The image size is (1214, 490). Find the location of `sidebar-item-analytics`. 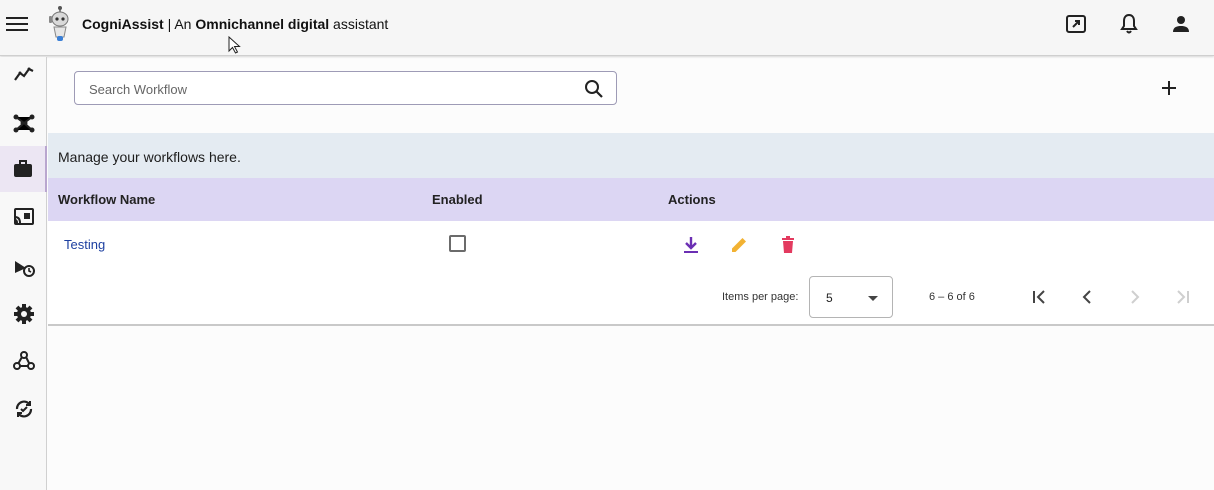

sidebar-item-analytics is located at coordinates (23, 74).